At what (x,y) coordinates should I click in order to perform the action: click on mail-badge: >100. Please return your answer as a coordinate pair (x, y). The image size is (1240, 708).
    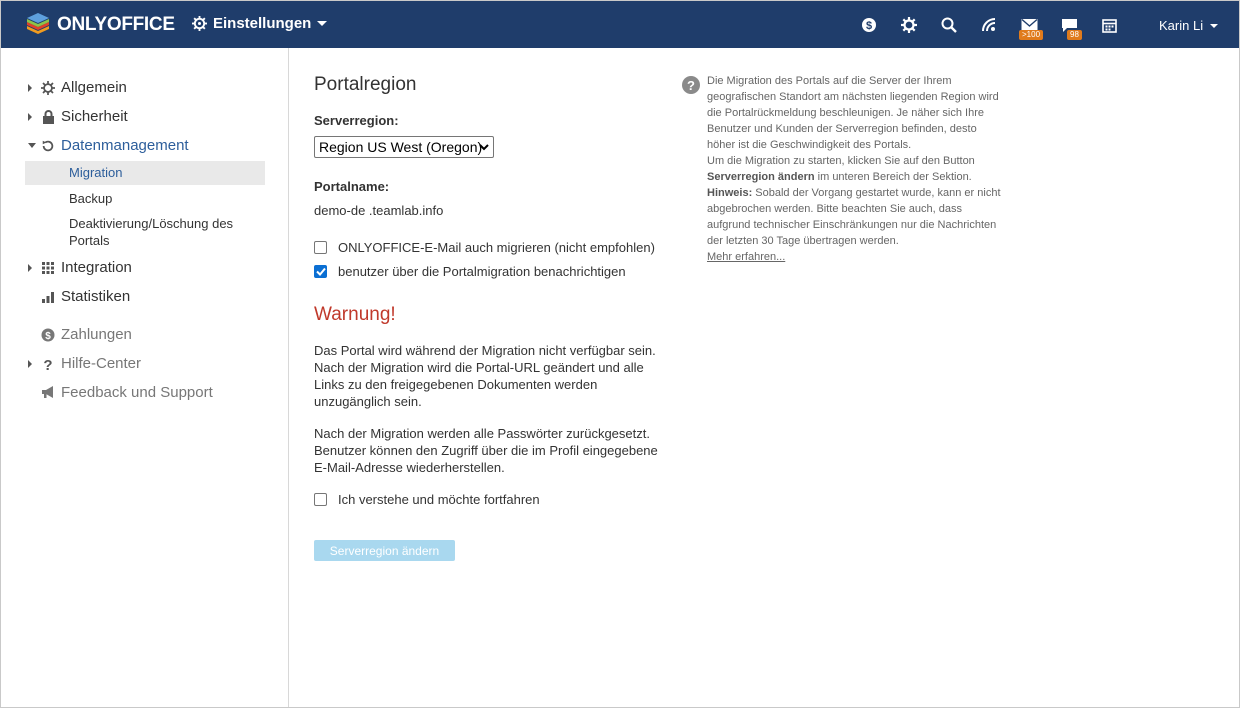
    Looking at the image, I should click on (1031, 35).